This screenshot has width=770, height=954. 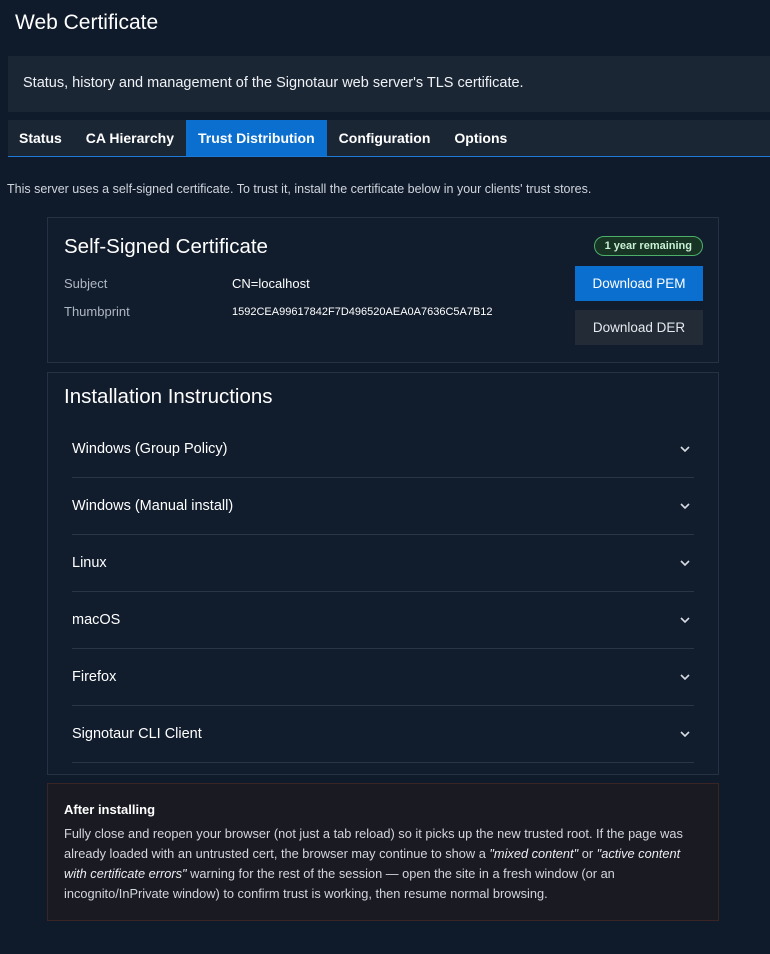 I want to click on tab-options: Options, so click(x=480, y=138).